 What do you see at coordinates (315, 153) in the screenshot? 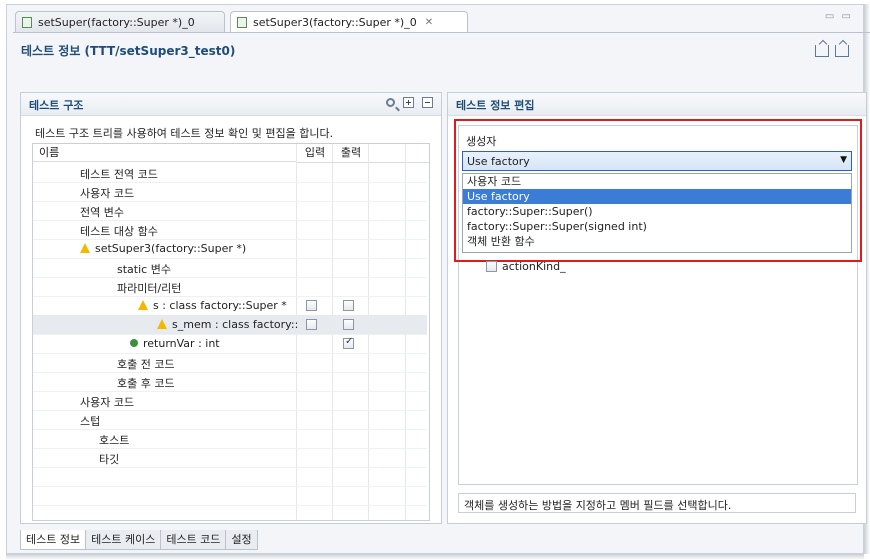
I see `column-header-input: 입력` at bounding box center [315, 153].